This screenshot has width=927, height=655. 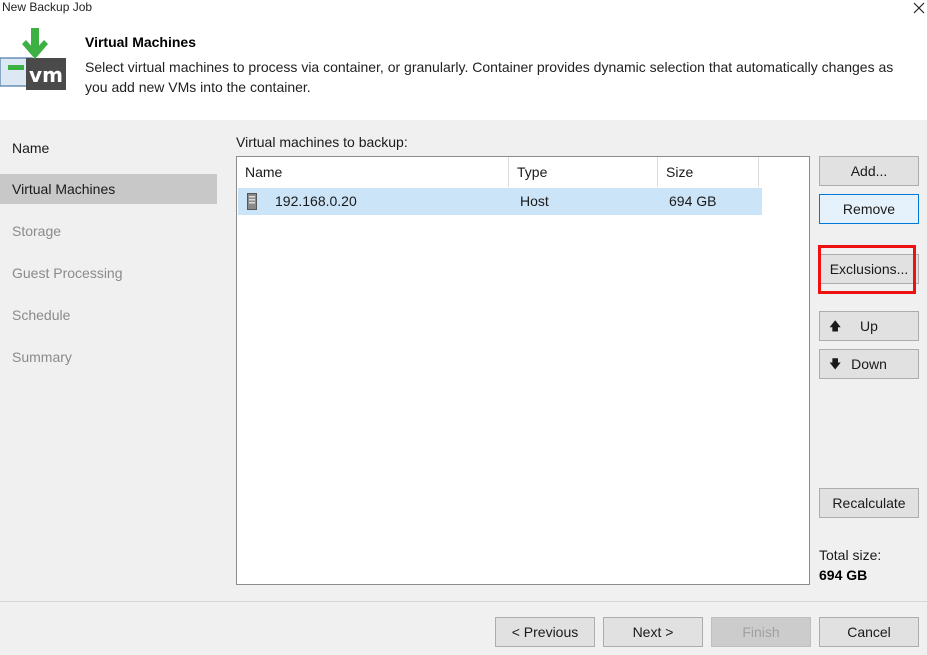 I want to click on table-row: 192.168.0.20 Host 694 GB, so click(x=500, y=201).